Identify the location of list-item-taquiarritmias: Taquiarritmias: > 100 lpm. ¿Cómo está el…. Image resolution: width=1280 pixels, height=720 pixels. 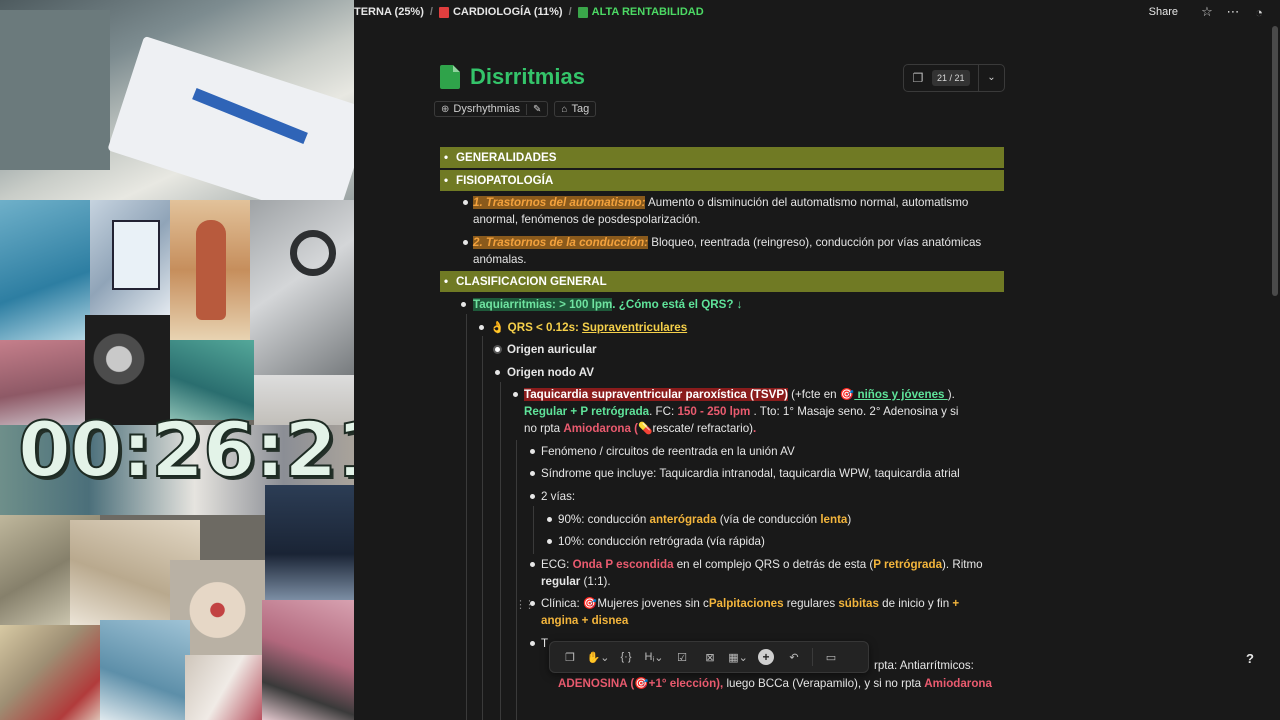
(607, 304).